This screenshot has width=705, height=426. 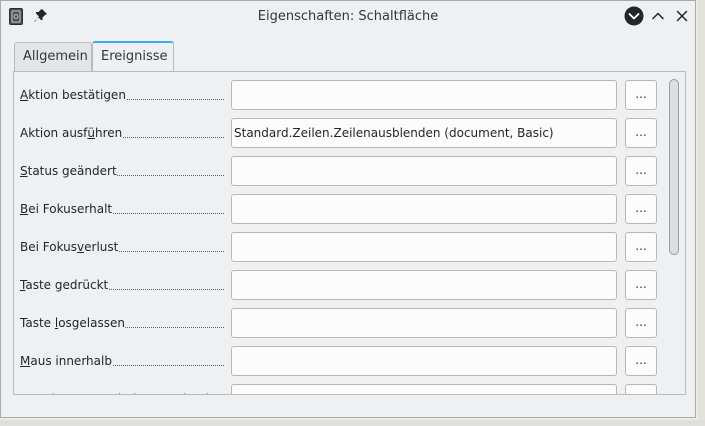 What do you see at coordinates (122, 171) in the screenshot?
I see `event-label: Status geändert` at bounding box center [122, 171].